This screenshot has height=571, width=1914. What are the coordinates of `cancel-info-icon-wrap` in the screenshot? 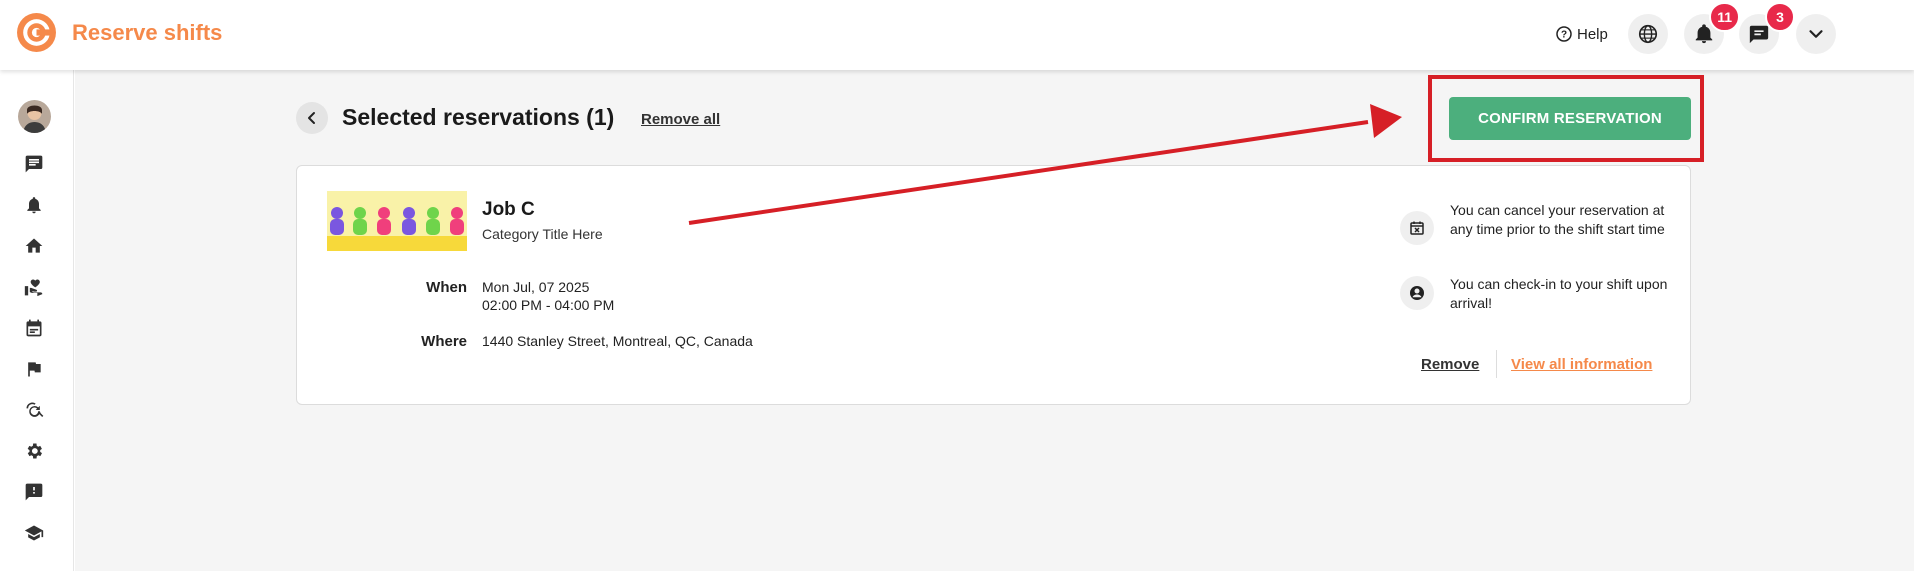 It's located at (1417, 228).